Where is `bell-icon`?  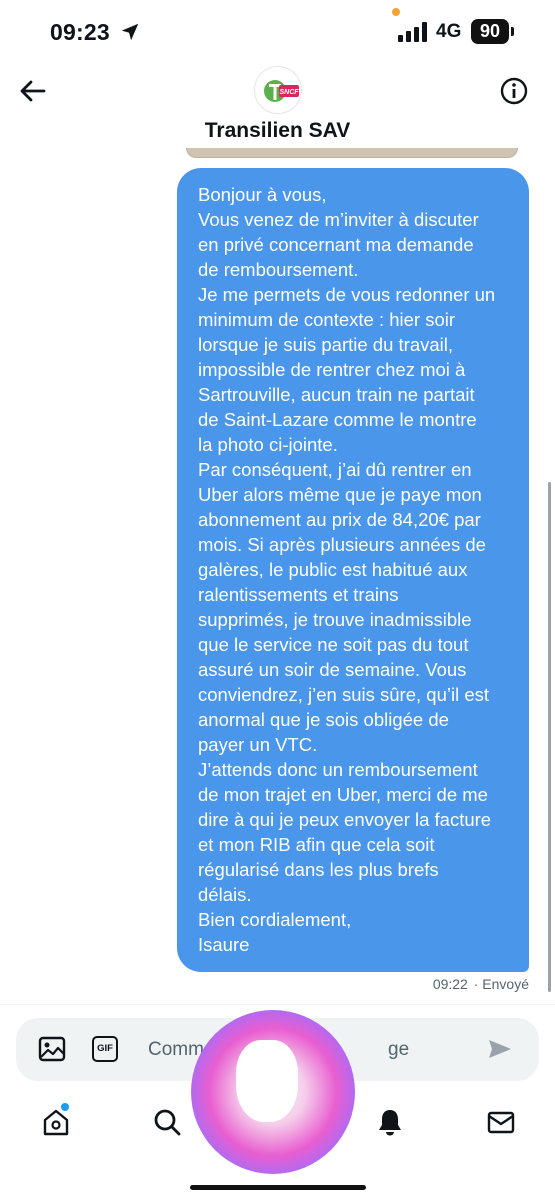 bell-icon is located at coordinates (390, 1122).